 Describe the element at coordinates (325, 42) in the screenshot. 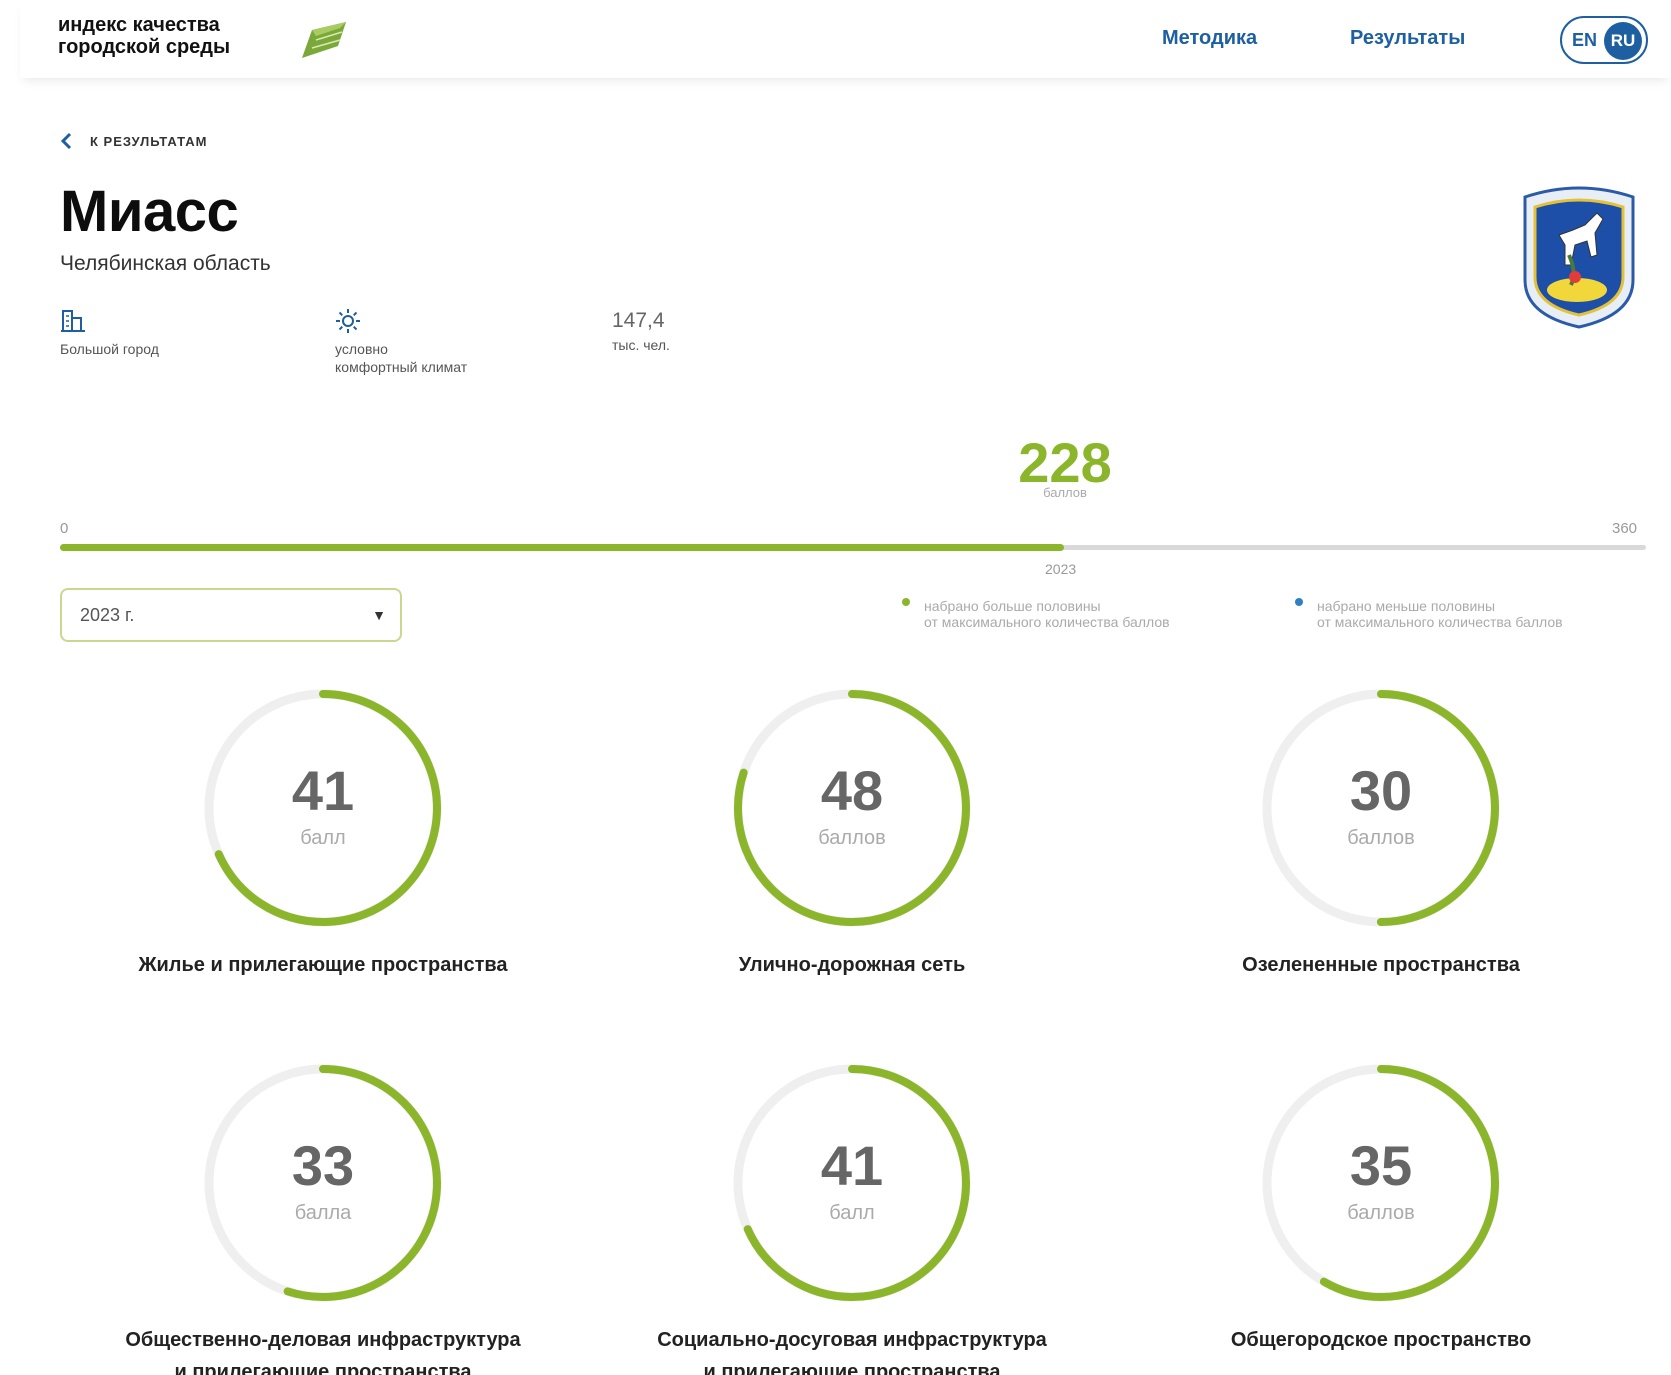

I see `logo-leaf-icon` at that location.